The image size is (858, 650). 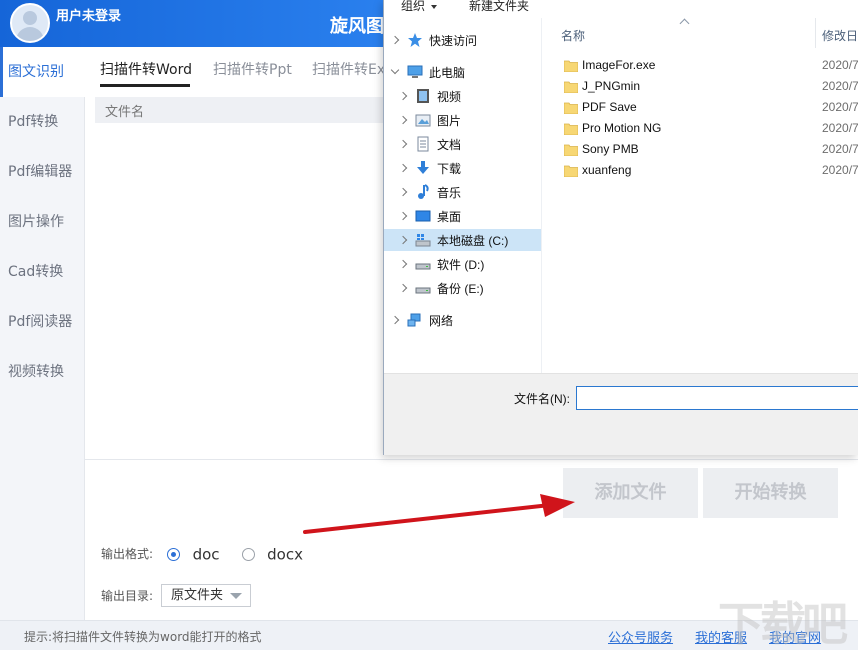 What do you see at coordinates (42, 72) in the screenshot?
I see `sidebar-item-ocr: 图文识别` at bounding box center [42, 72].